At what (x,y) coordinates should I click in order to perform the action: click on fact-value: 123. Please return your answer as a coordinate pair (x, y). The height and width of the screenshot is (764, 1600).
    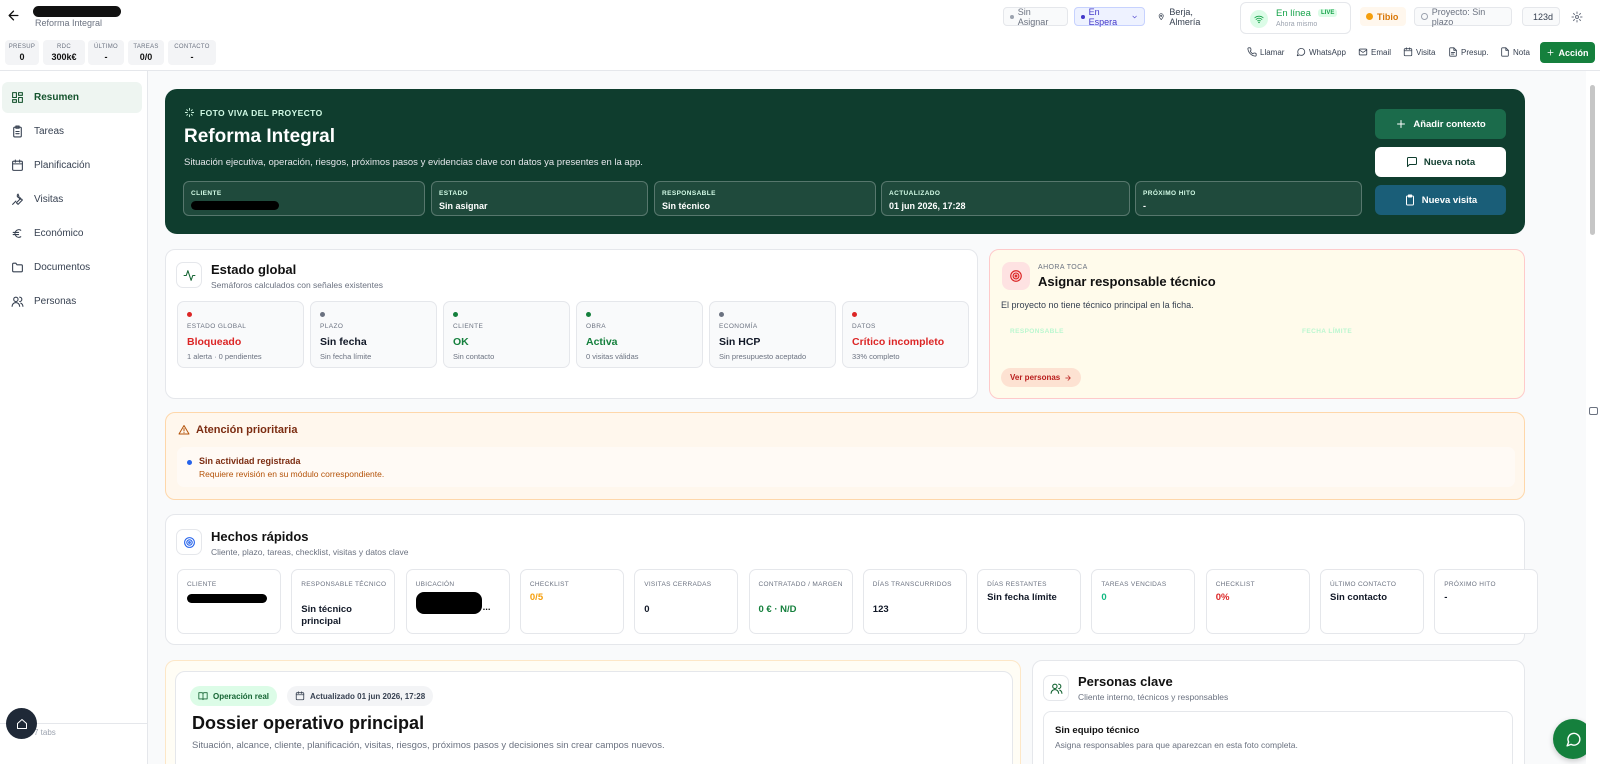
    Looking at the image, I should click on (880, 609).